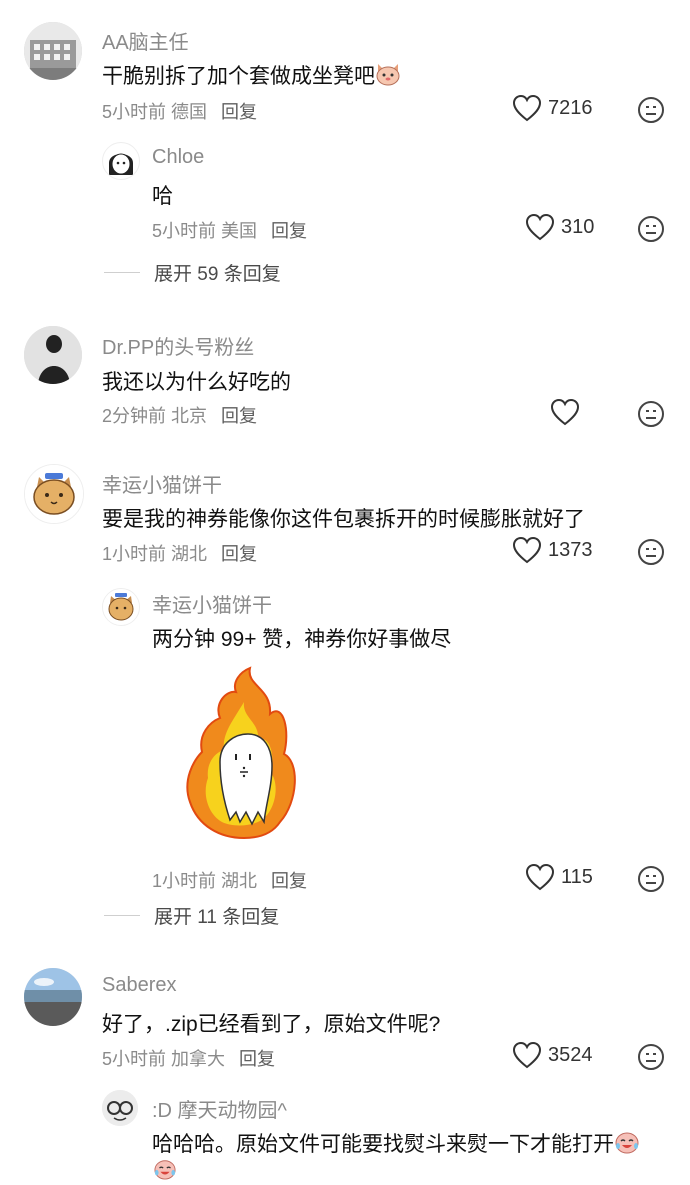 This screenshot has height=1185, width=690. What do you see at coordinates (121, 164) in the screenshot?
I see `girl-avatar-image` at bounding box center [121, 164].